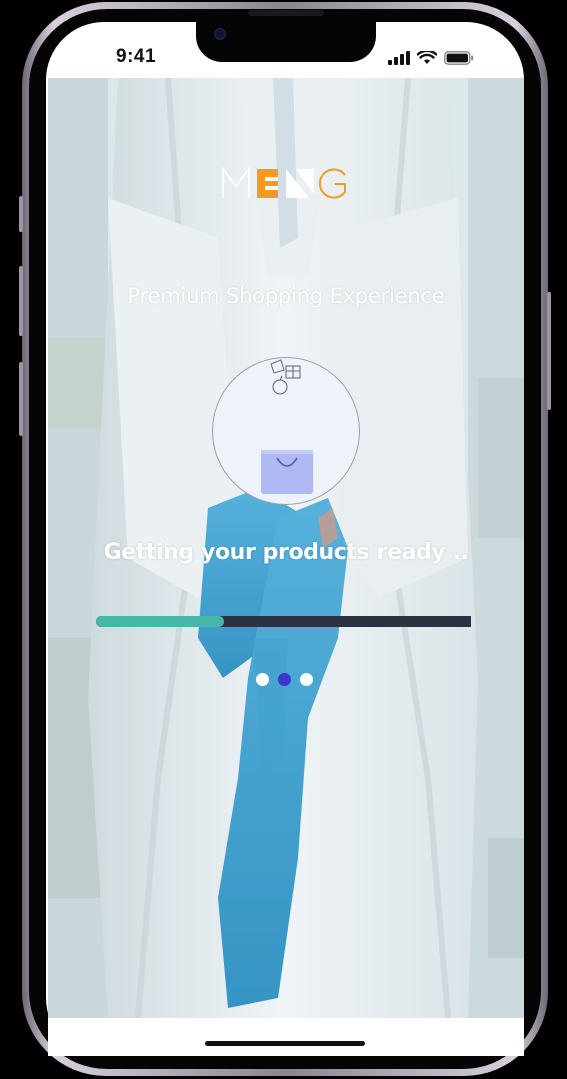  What do you see at coordinates (21, 214) in the screenshot?
I see `mute-switch` at bounding box center [21, 214].